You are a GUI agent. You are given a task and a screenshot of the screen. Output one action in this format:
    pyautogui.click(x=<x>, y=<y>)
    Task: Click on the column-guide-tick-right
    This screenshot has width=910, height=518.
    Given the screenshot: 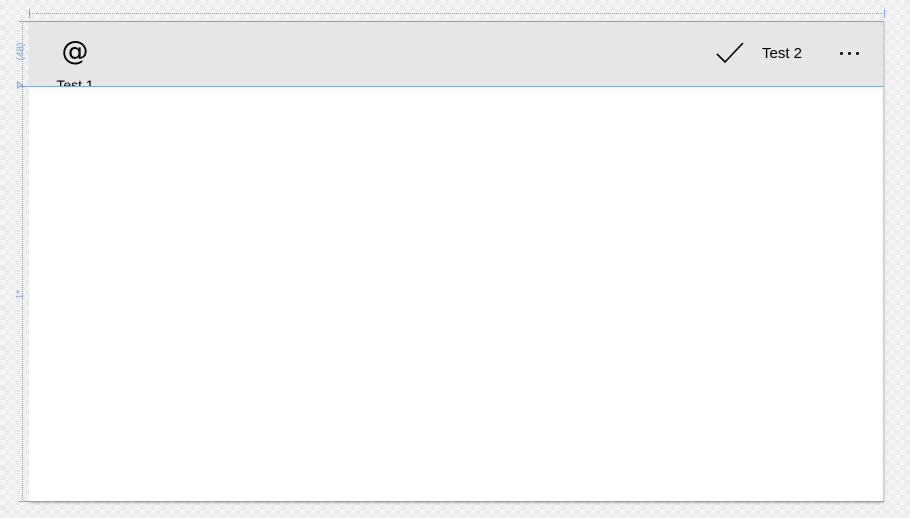 What is the action you would take?
    pyautogui.click(x=884, y=13)
    